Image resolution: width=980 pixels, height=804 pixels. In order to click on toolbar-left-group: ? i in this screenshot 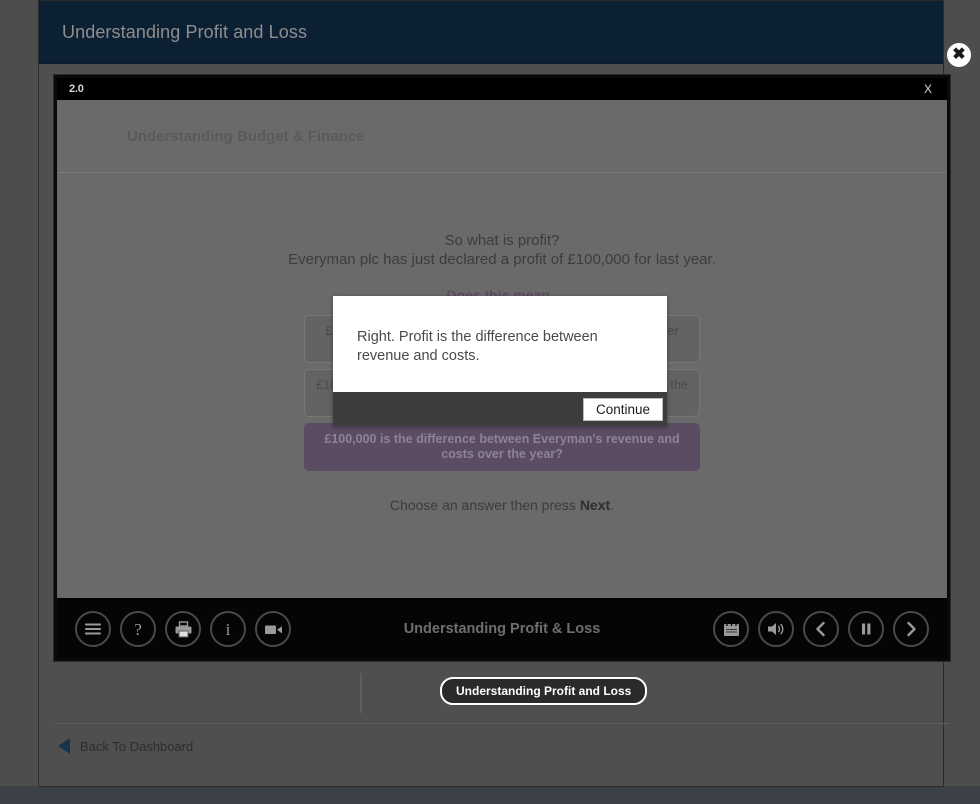, I will do `click(183, 629)`.